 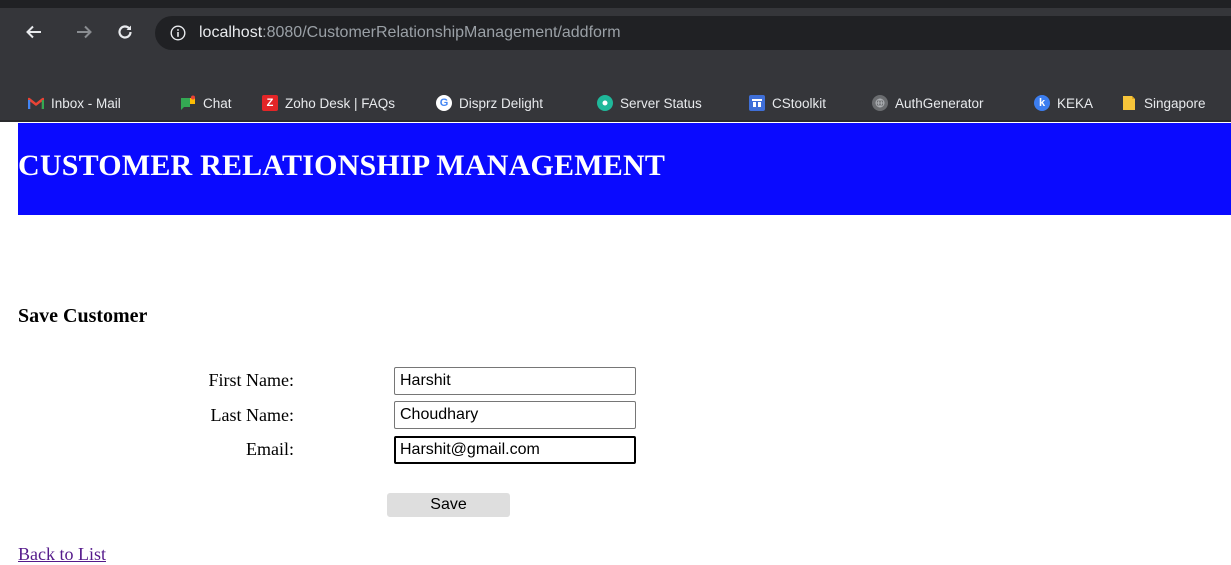 I want to click on google-icon: G, so click(x=444, y=103).